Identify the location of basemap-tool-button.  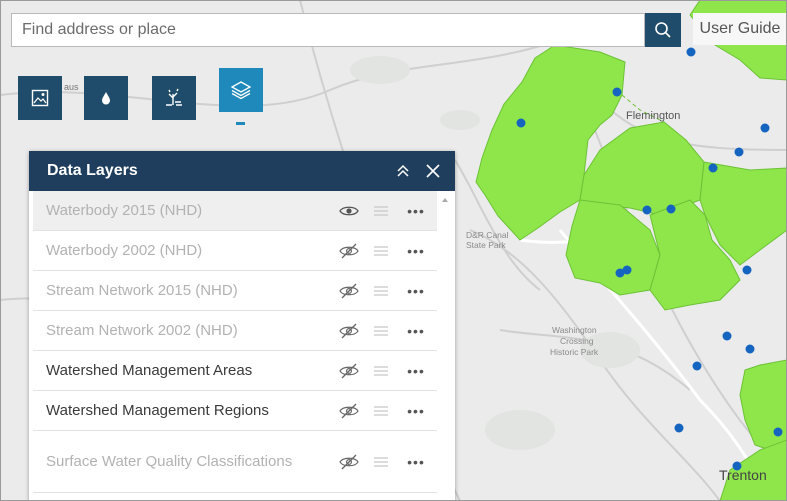
(40, 98).